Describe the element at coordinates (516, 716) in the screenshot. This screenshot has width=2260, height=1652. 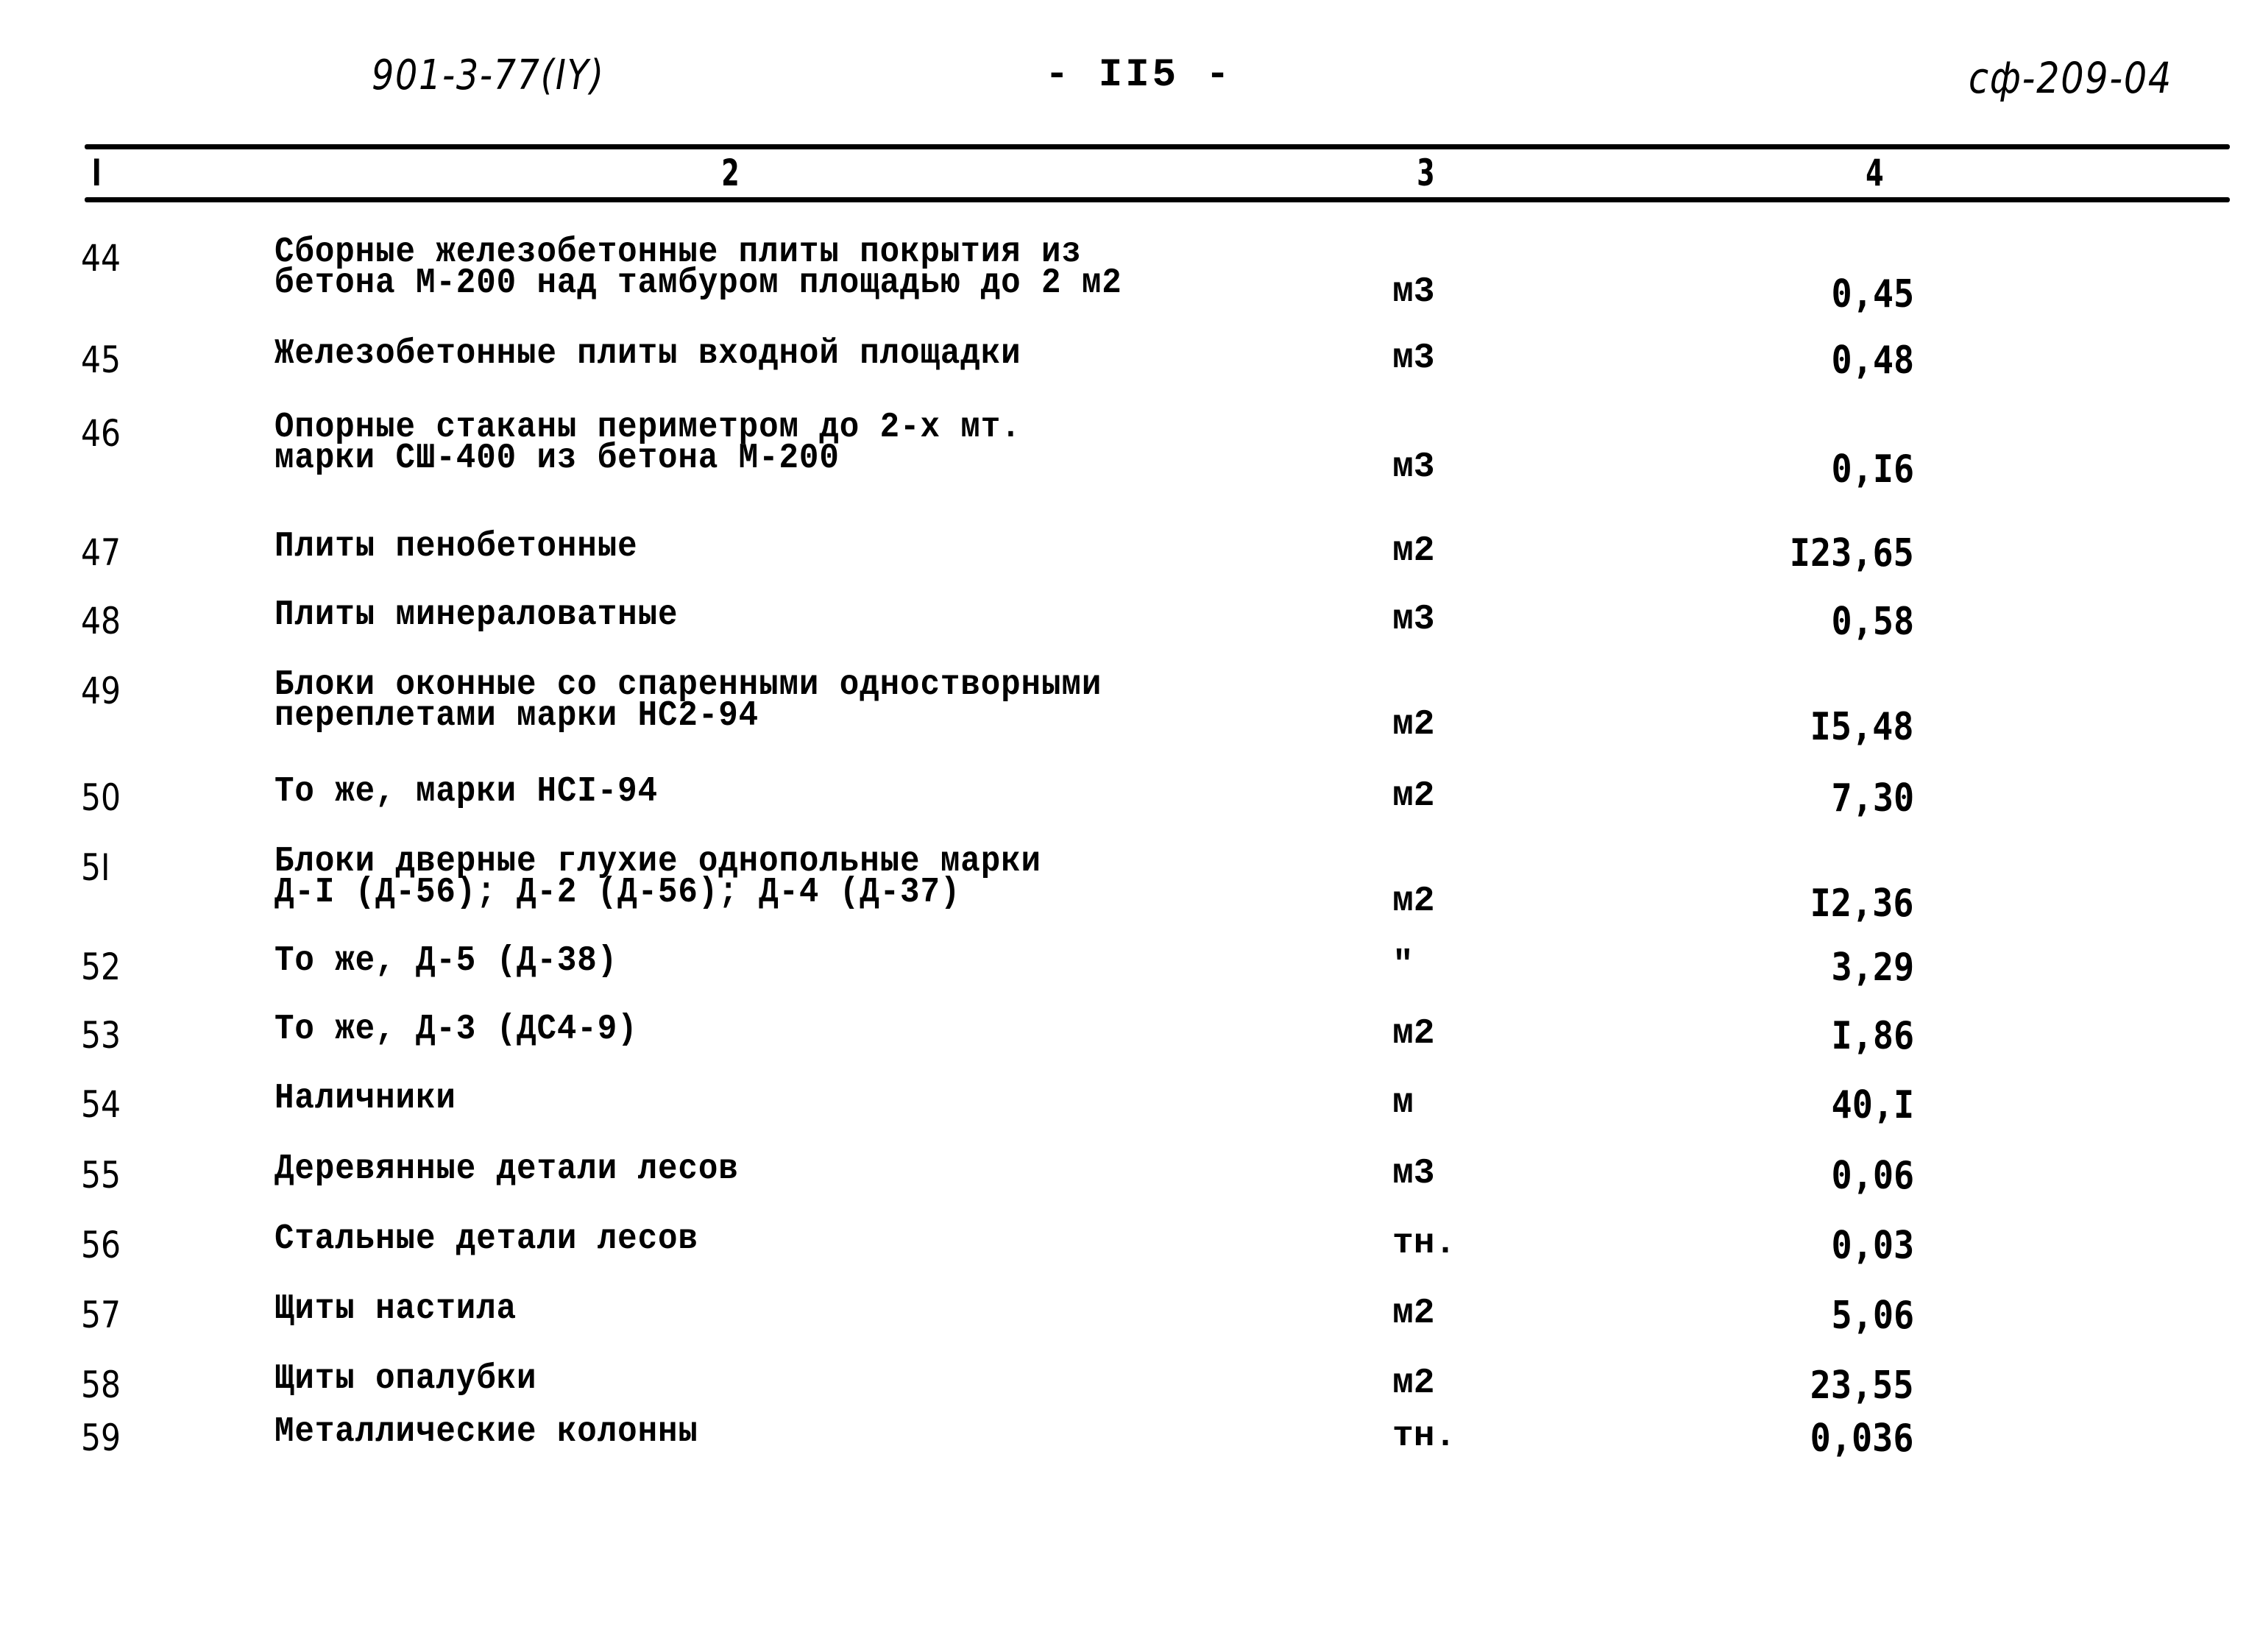
I see `description-line: переплетами марки НС2-94` at that location.